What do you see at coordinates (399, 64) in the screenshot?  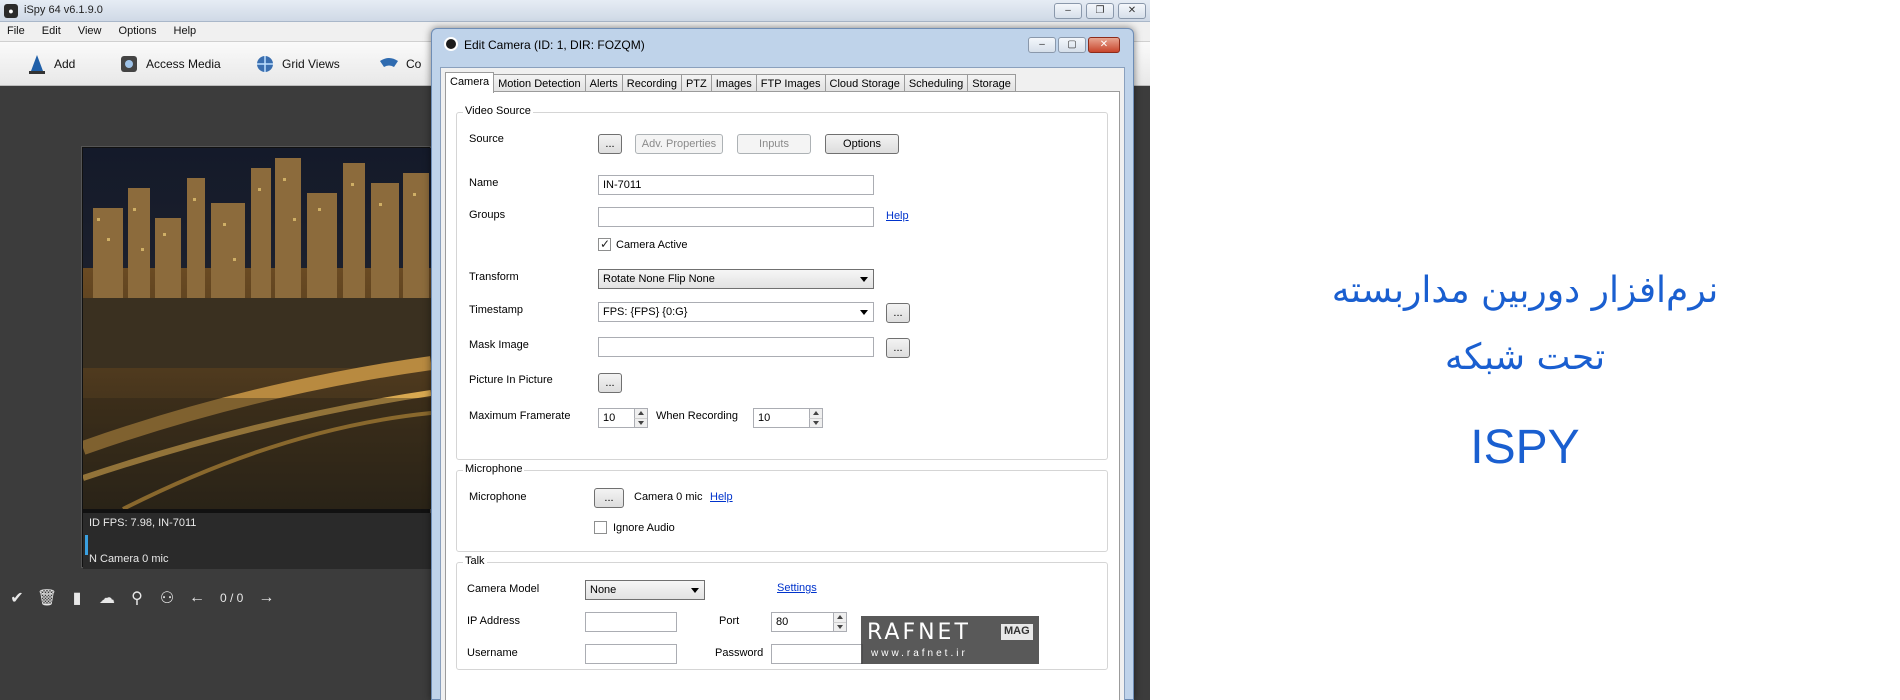 I see `toolbar-item-co: Co` at bounding box center [399, 64].